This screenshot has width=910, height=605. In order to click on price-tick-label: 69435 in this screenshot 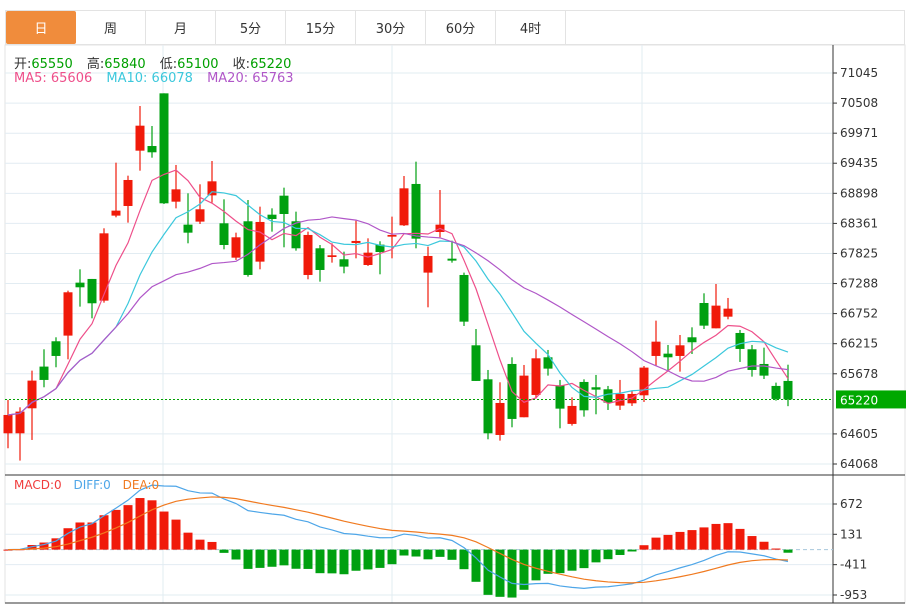, I will do `click(859, 163)`.